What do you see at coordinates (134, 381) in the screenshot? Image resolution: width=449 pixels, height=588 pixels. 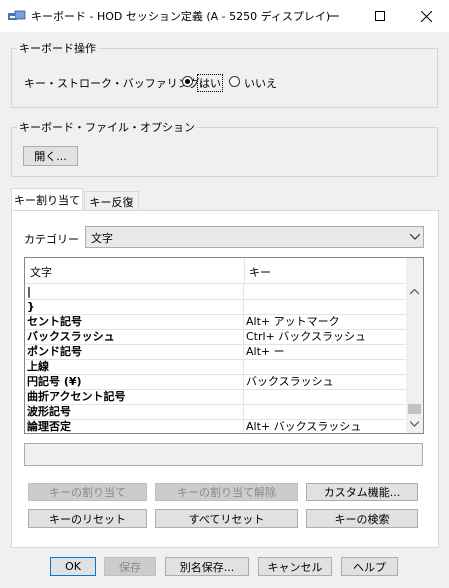 I see `row-char-cell: 円記号 (¥)` at bounding box center [134, 381].